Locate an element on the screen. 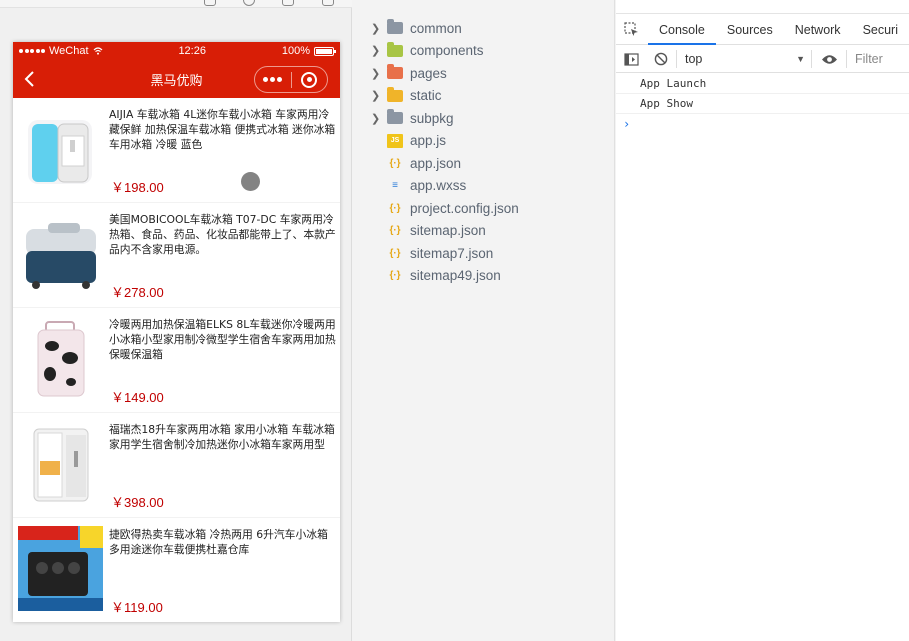  battery-icon is located at coordinates (325, 51).